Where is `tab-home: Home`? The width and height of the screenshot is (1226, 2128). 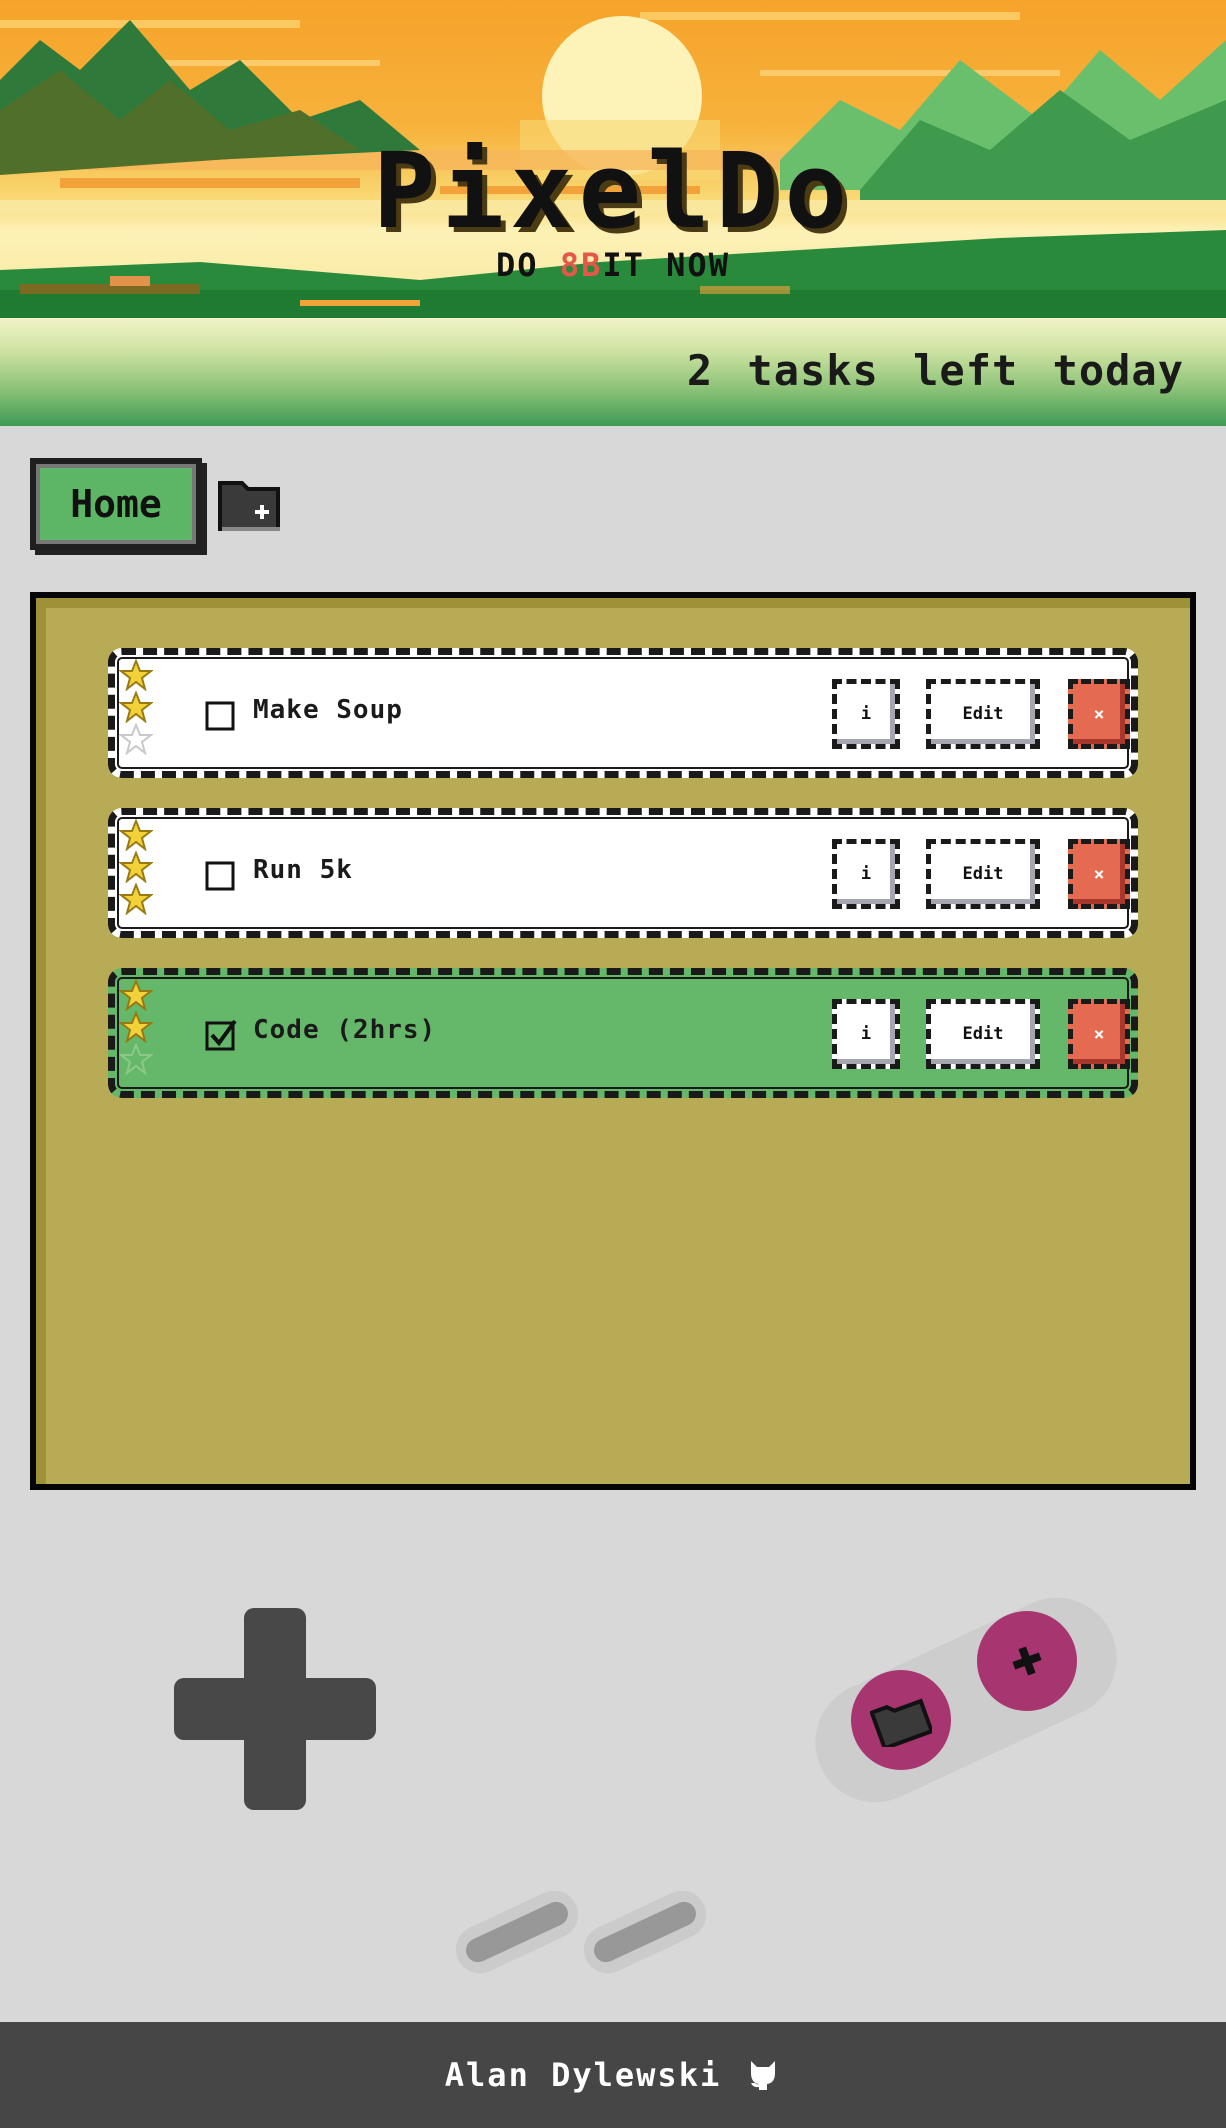 tab-home: Home is located at coordinates (116, 504).